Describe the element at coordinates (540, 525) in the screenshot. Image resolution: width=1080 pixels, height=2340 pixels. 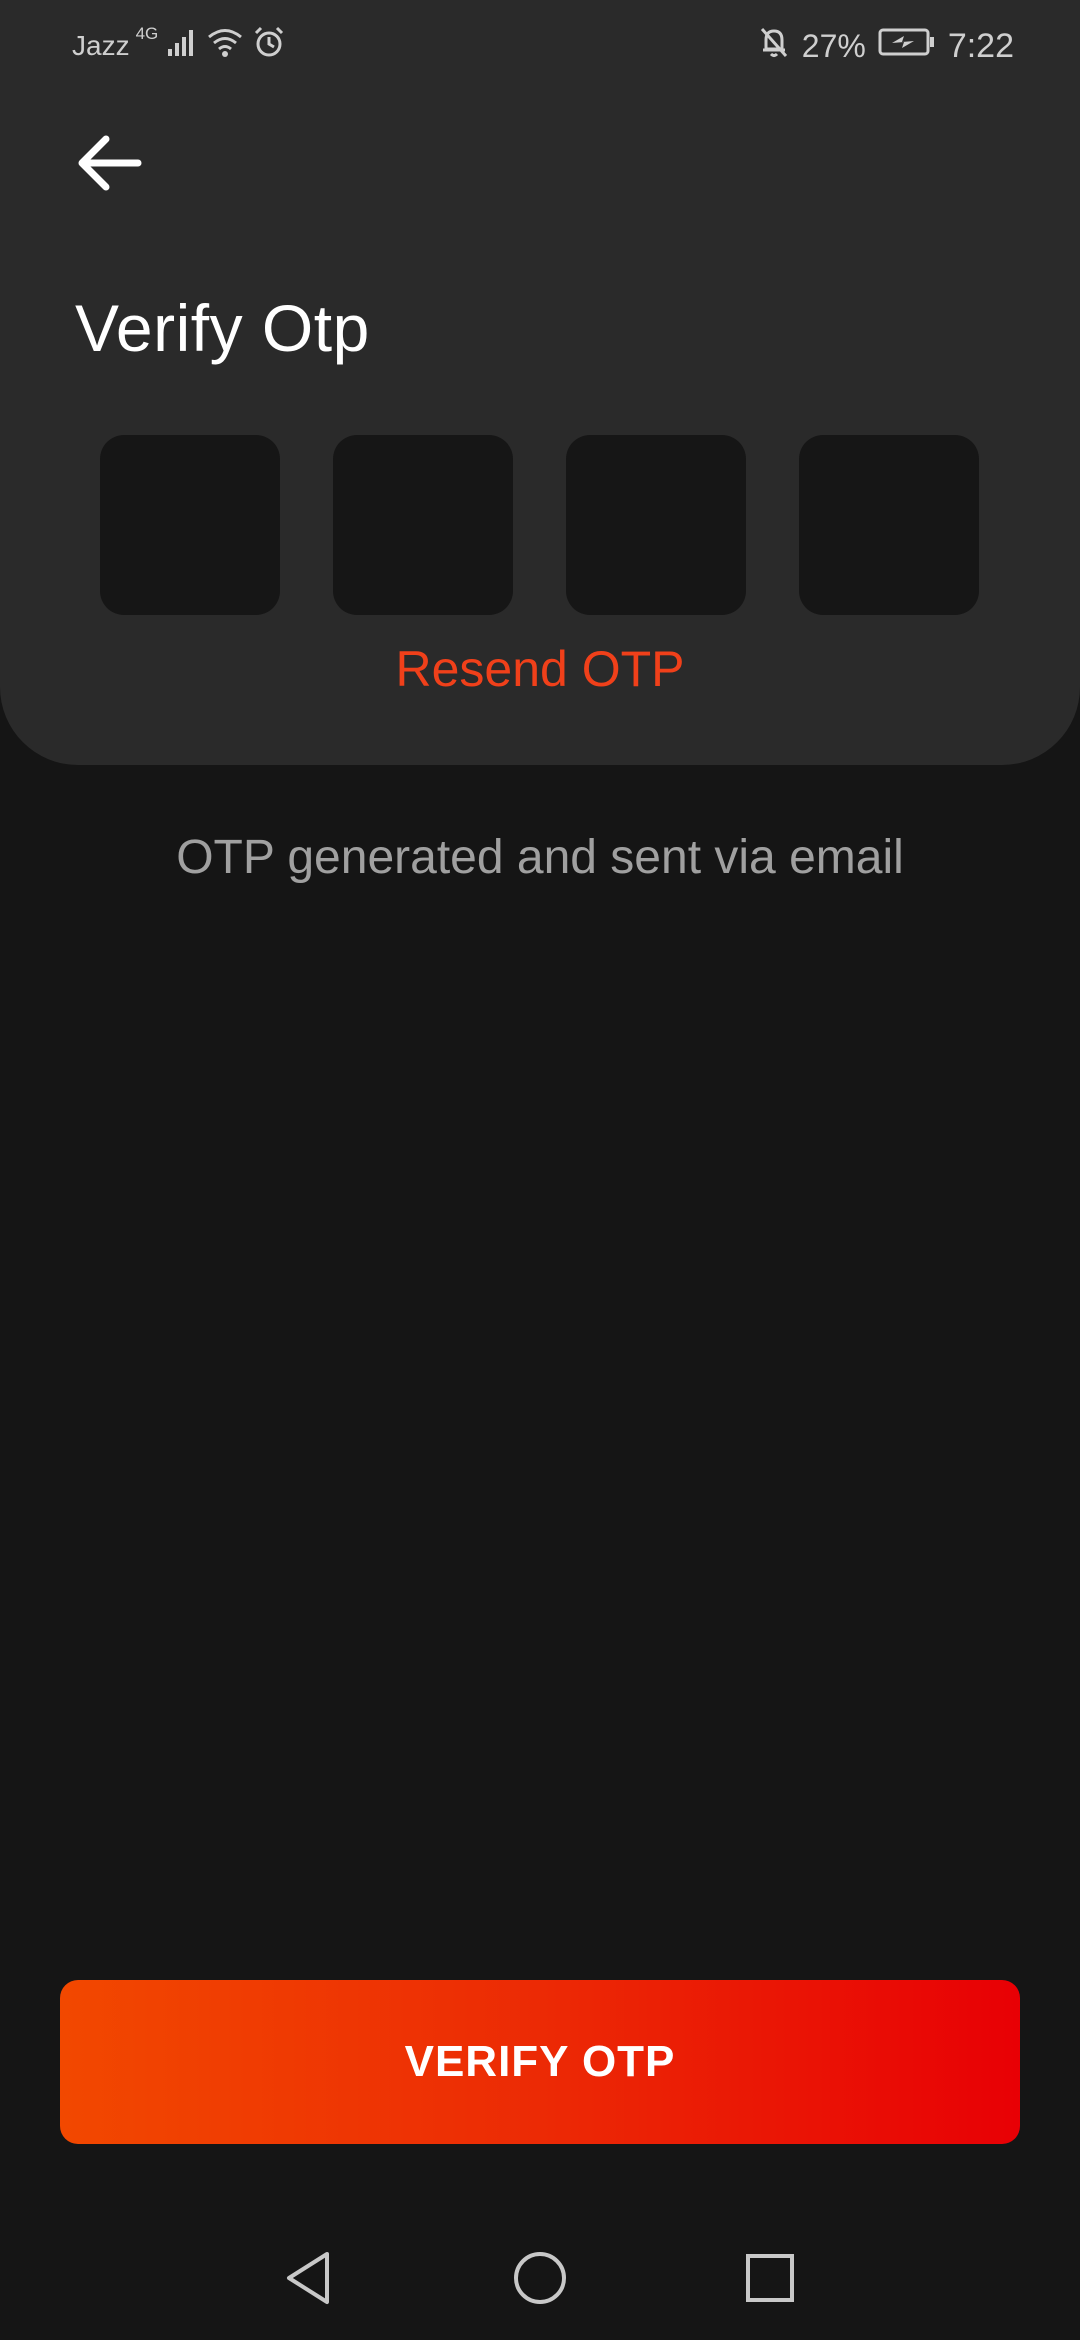
I see `otp-input-group` at that location.